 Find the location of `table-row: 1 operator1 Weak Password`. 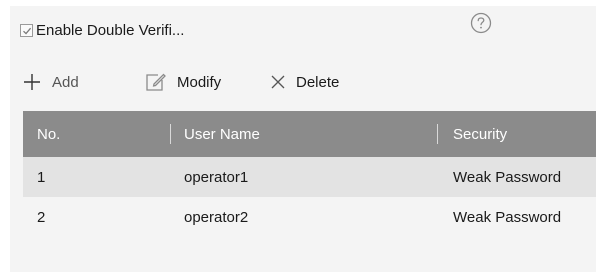

table-row: 1 operator1 Weak Password is located at coordinates (309, 177).